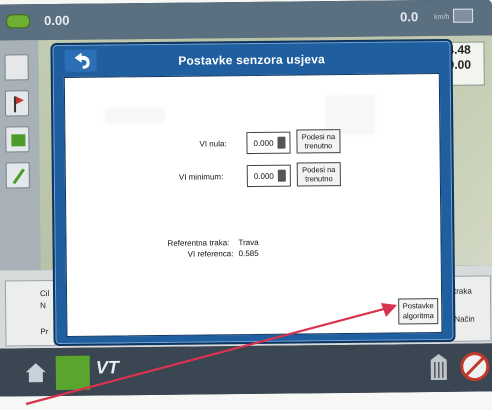  What do you see at coordinates (263, 143) in the screenshot?
I see `vi-nula-value: 0.000` at bounding box center [263, 143].